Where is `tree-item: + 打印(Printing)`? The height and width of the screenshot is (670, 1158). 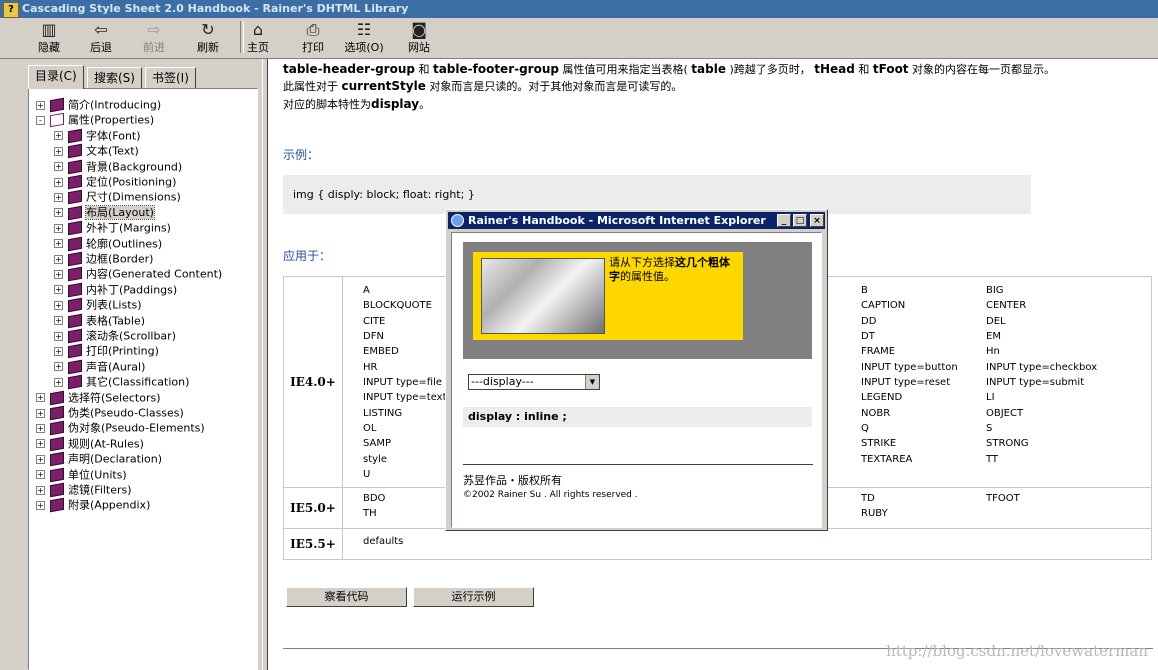
tree-item: + 打印(Printing) is located at coordinates (106, 351).